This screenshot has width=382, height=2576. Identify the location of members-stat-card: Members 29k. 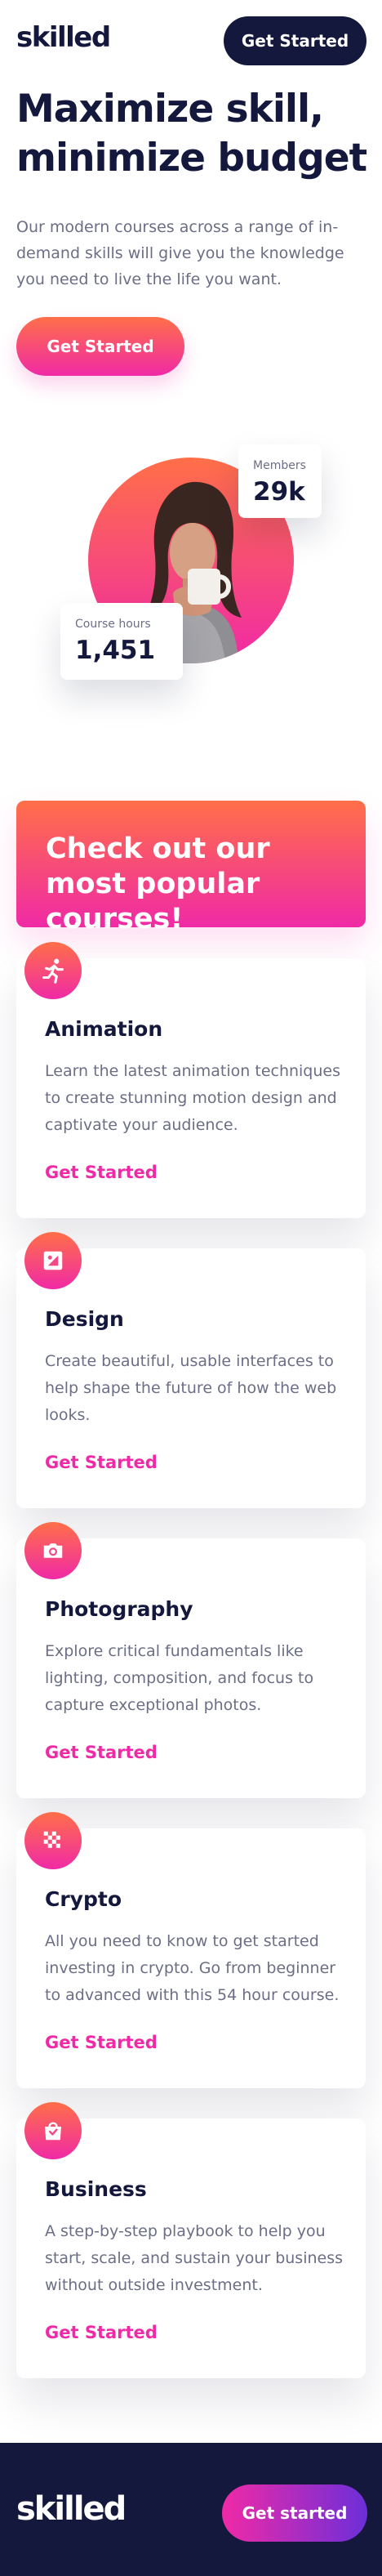
(280, 481).